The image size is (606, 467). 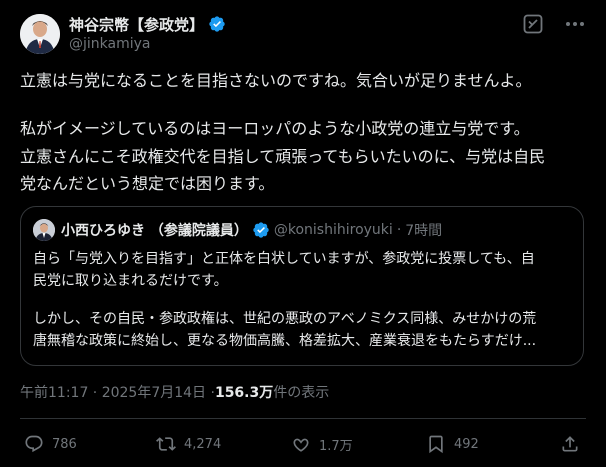 I want to click on like-button: 1.7万, so click(x=322, y=444).